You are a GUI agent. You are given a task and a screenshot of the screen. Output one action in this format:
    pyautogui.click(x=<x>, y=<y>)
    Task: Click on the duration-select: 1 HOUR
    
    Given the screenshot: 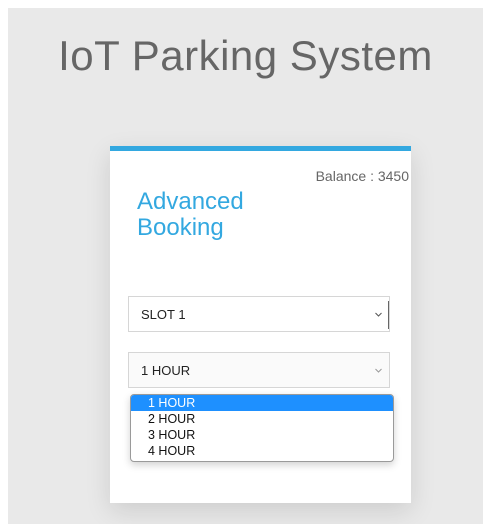 What is the action you would take?
    pyautogui.click(x=259, y=370)
    